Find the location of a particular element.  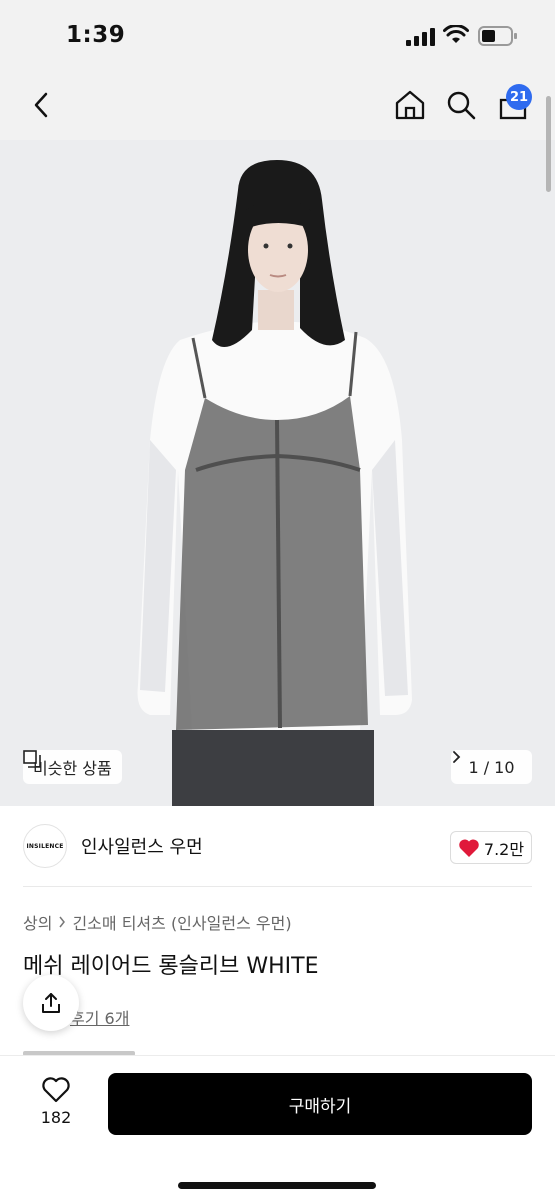

chevron-left-icon is located at coordinates (41, 105).